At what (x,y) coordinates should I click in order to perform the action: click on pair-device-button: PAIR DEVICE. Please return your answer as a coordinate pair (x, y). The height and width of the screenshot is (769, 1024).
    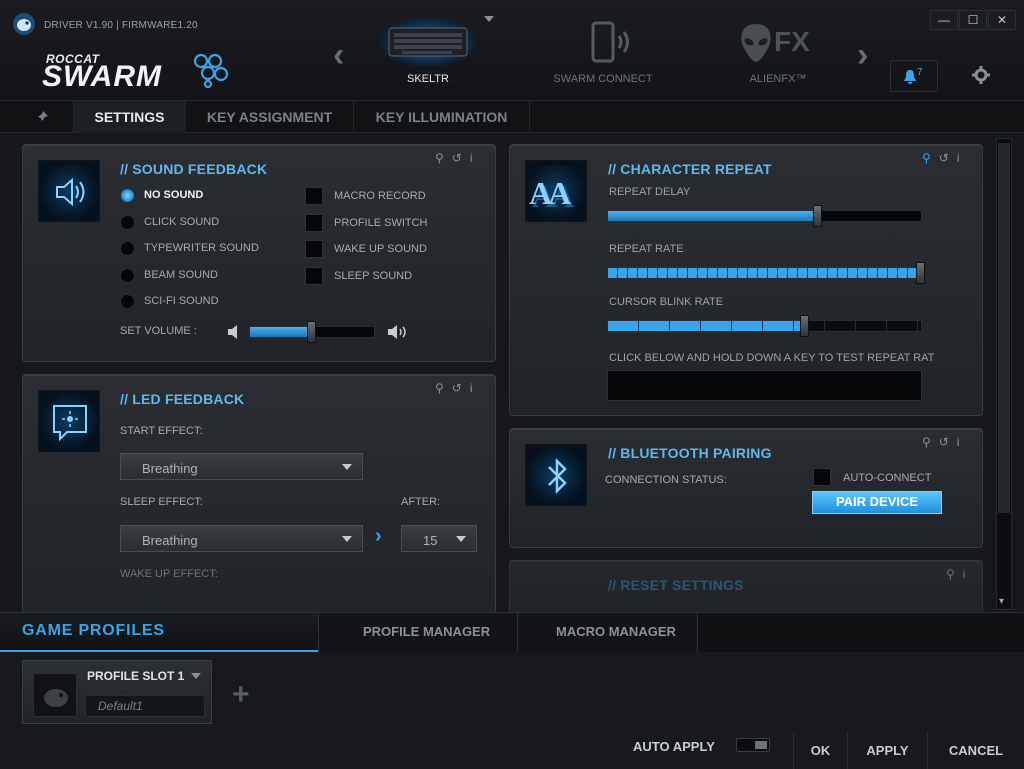
    Looking at the image, I should click on (877, 502).